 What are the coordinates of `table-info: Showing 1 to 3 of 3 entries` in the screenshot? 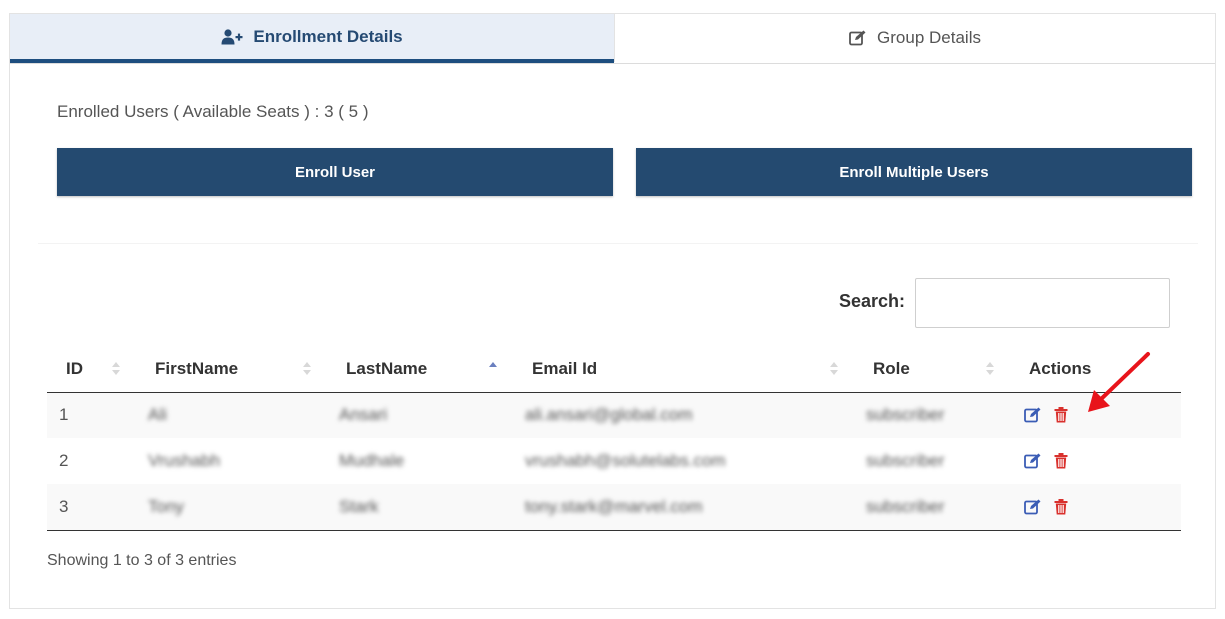 It's located at (142, 560).